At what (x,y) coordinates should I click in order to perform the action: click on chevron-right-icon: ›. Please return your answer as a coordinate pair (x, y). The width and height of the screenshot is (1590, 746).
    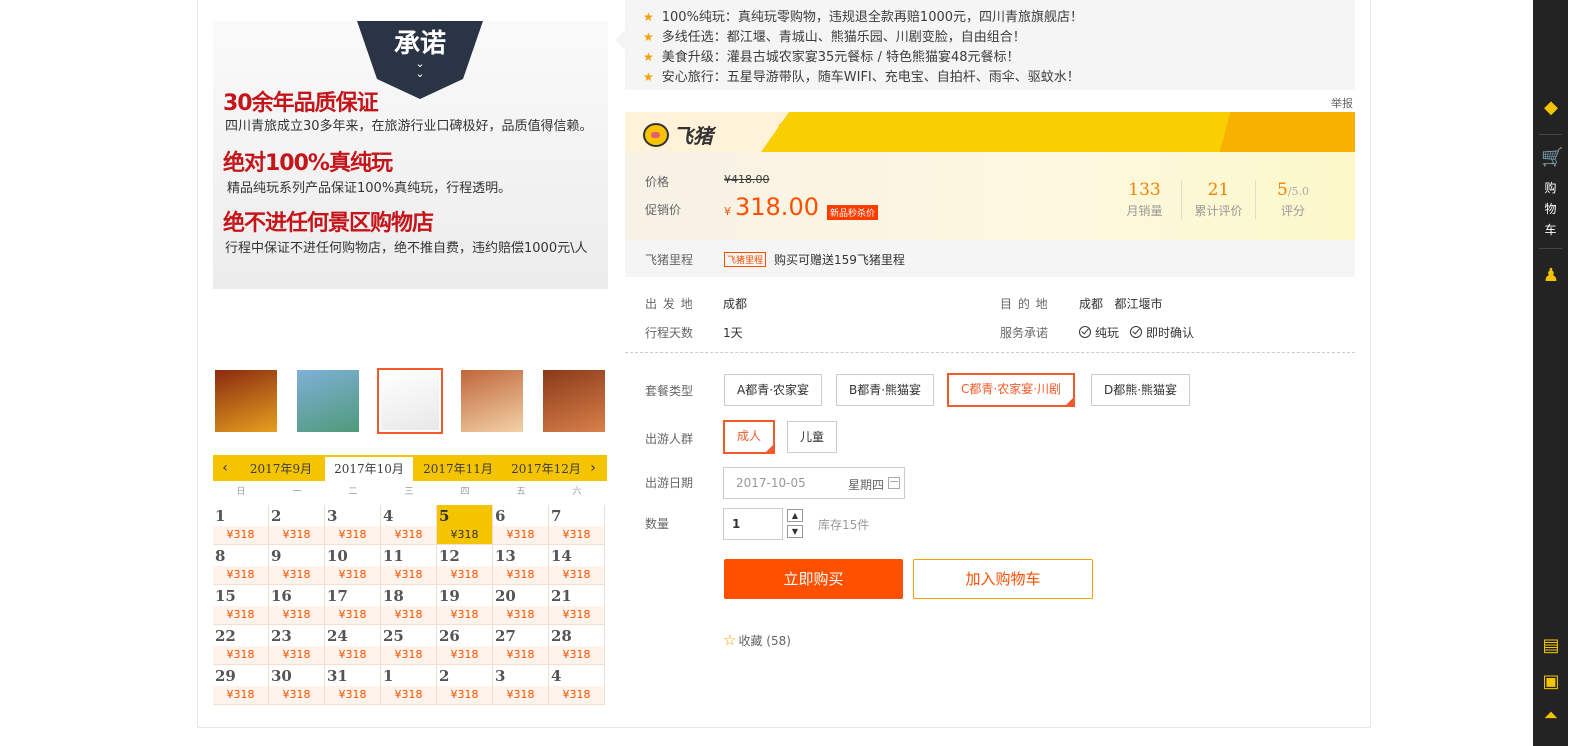
    Looking at the image, I should click on (593, 468).